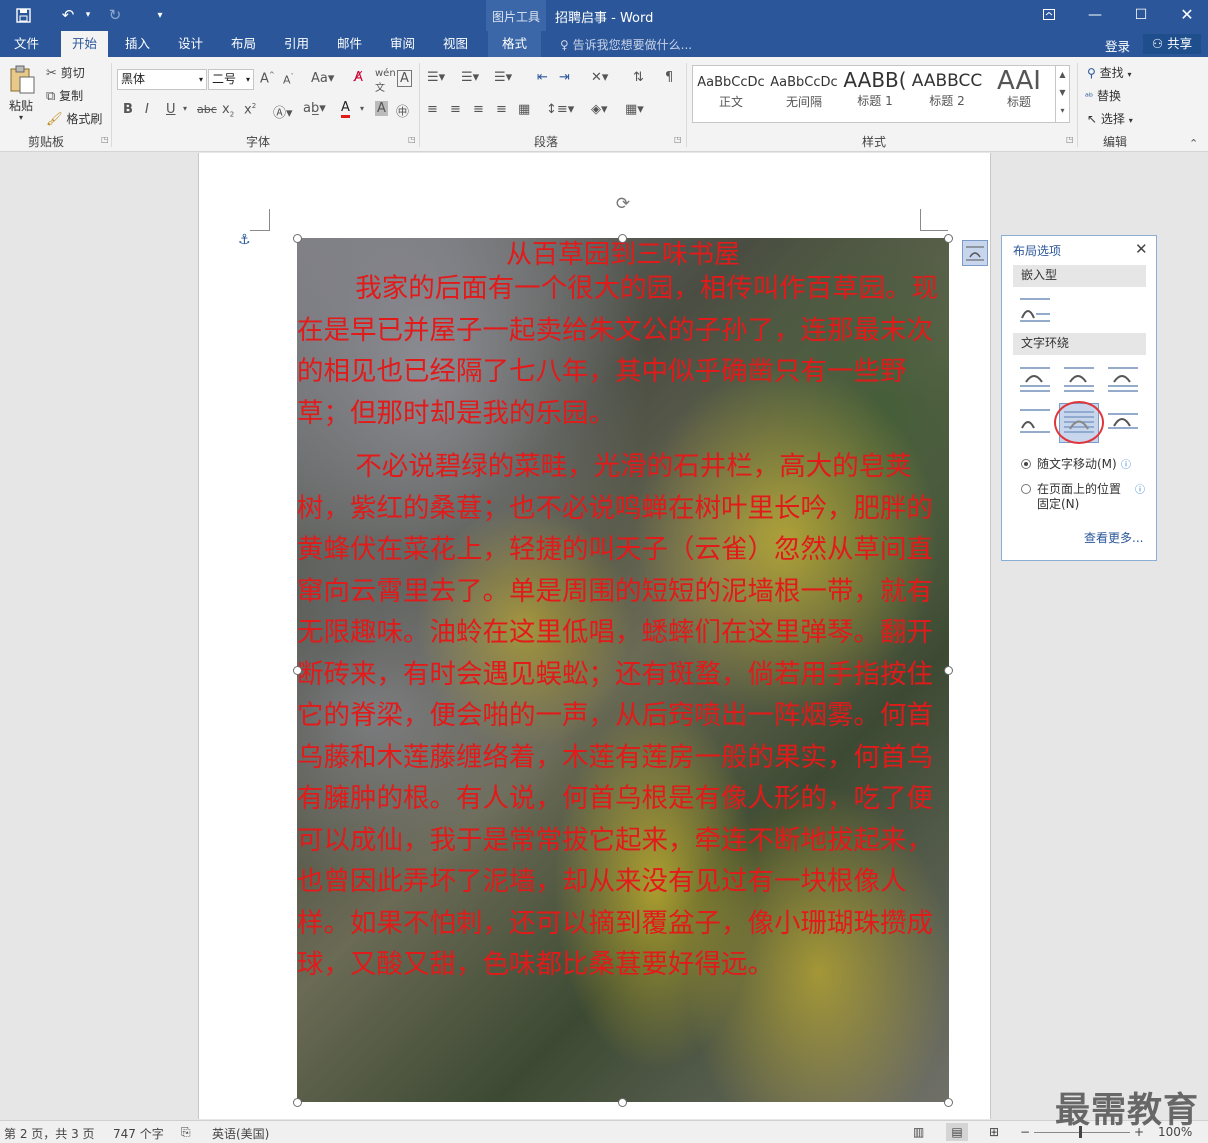 This screenshot has height=1143, width=1208. I want to click on ribbon-display-icon, so click(1049, 15).